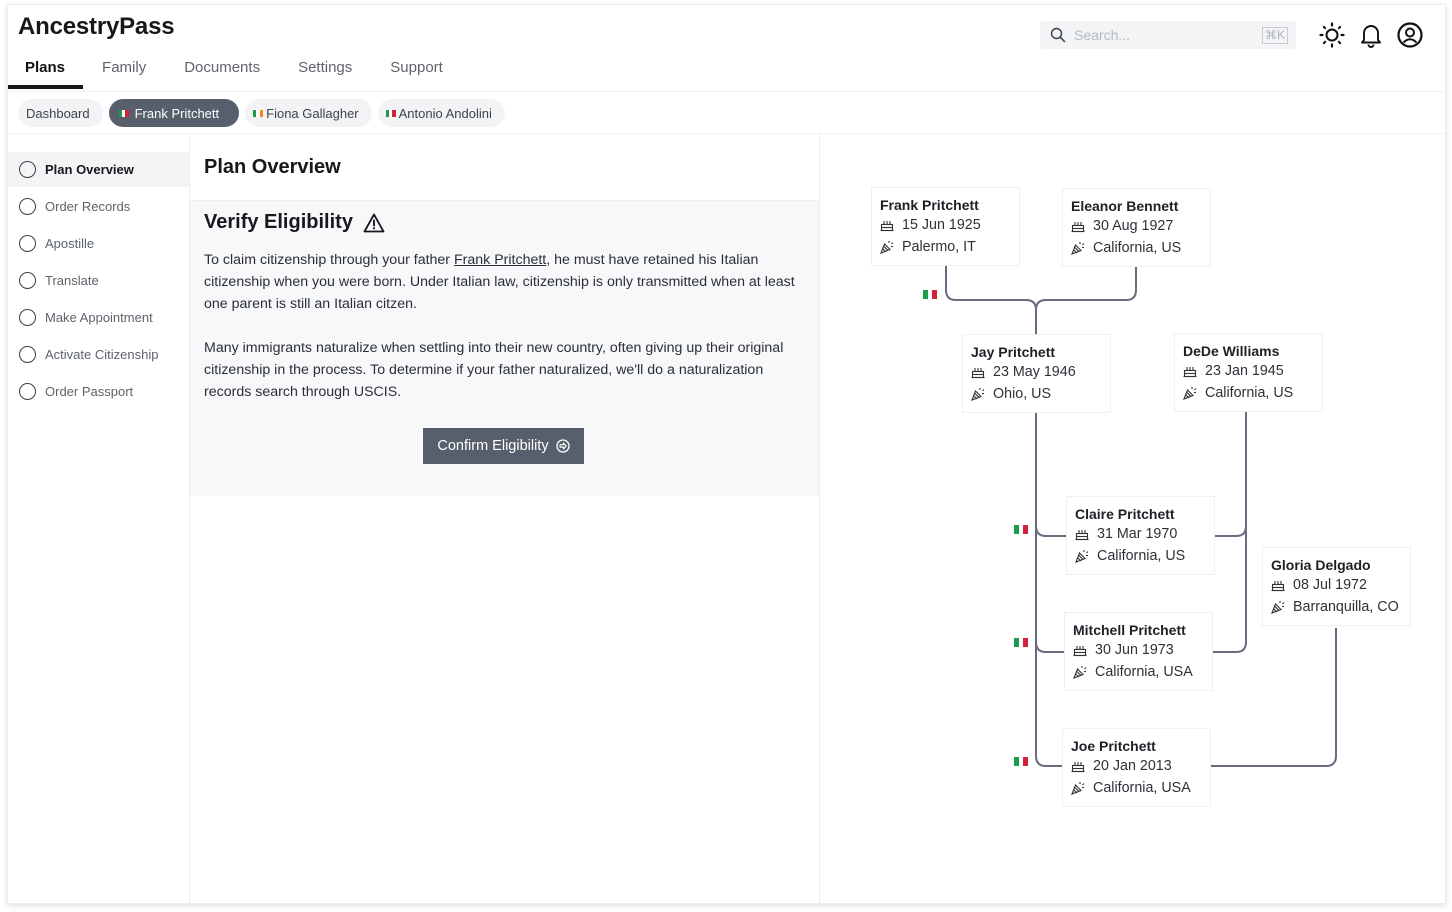  Describe the element at coordinates (272, 167) in the screenshot. I see `page-title: Plan Overview` at that location.